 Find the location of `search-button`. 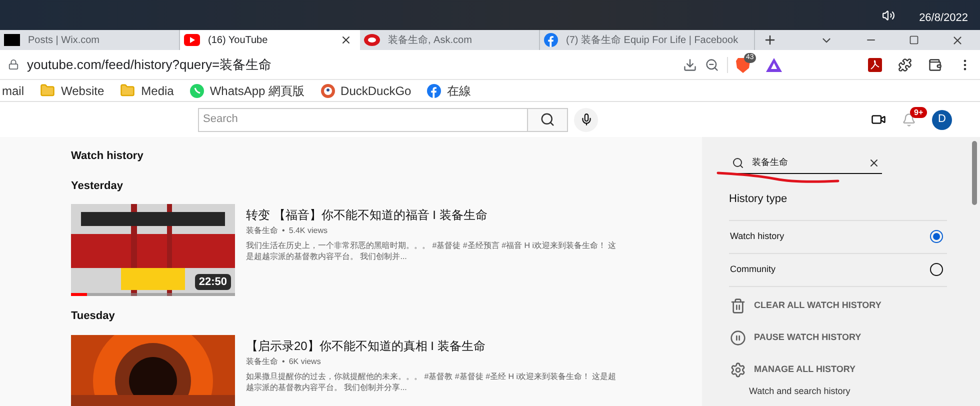

search-button is located at coordinates (548, 120).